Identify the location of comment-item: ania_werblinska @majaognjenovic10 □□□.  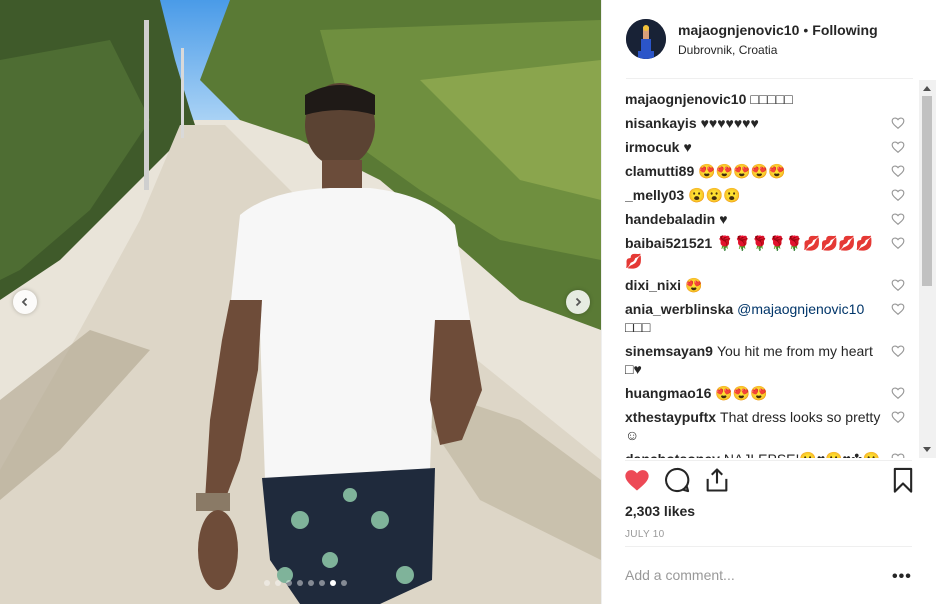
(771, 318).